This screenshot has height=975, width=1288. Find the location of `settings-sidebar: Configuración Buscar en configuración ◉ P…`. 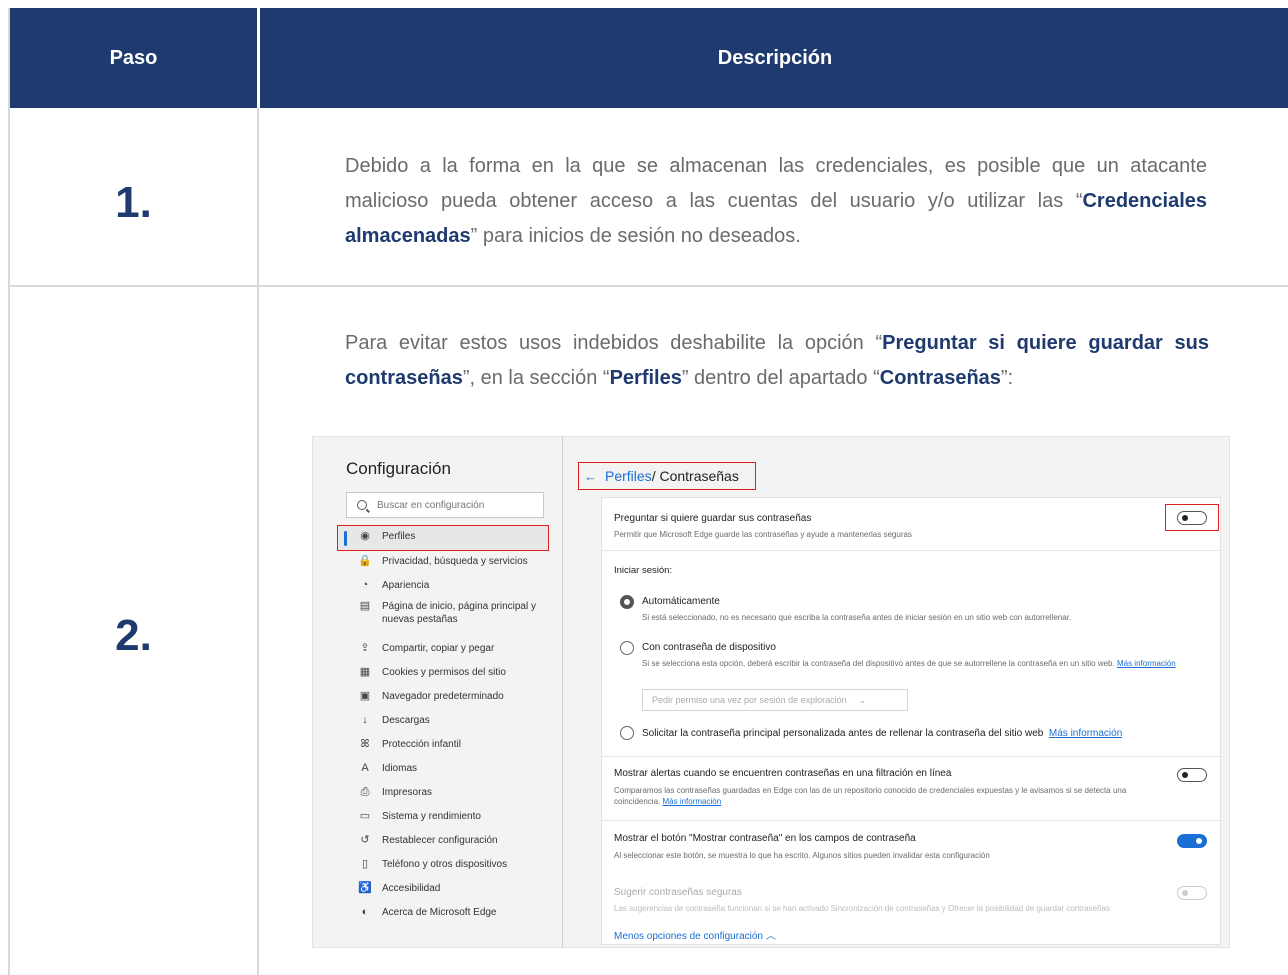

settings-sidebar: Configuración Buscar en configuración ◉ P… is located at coordinates (438, 692).